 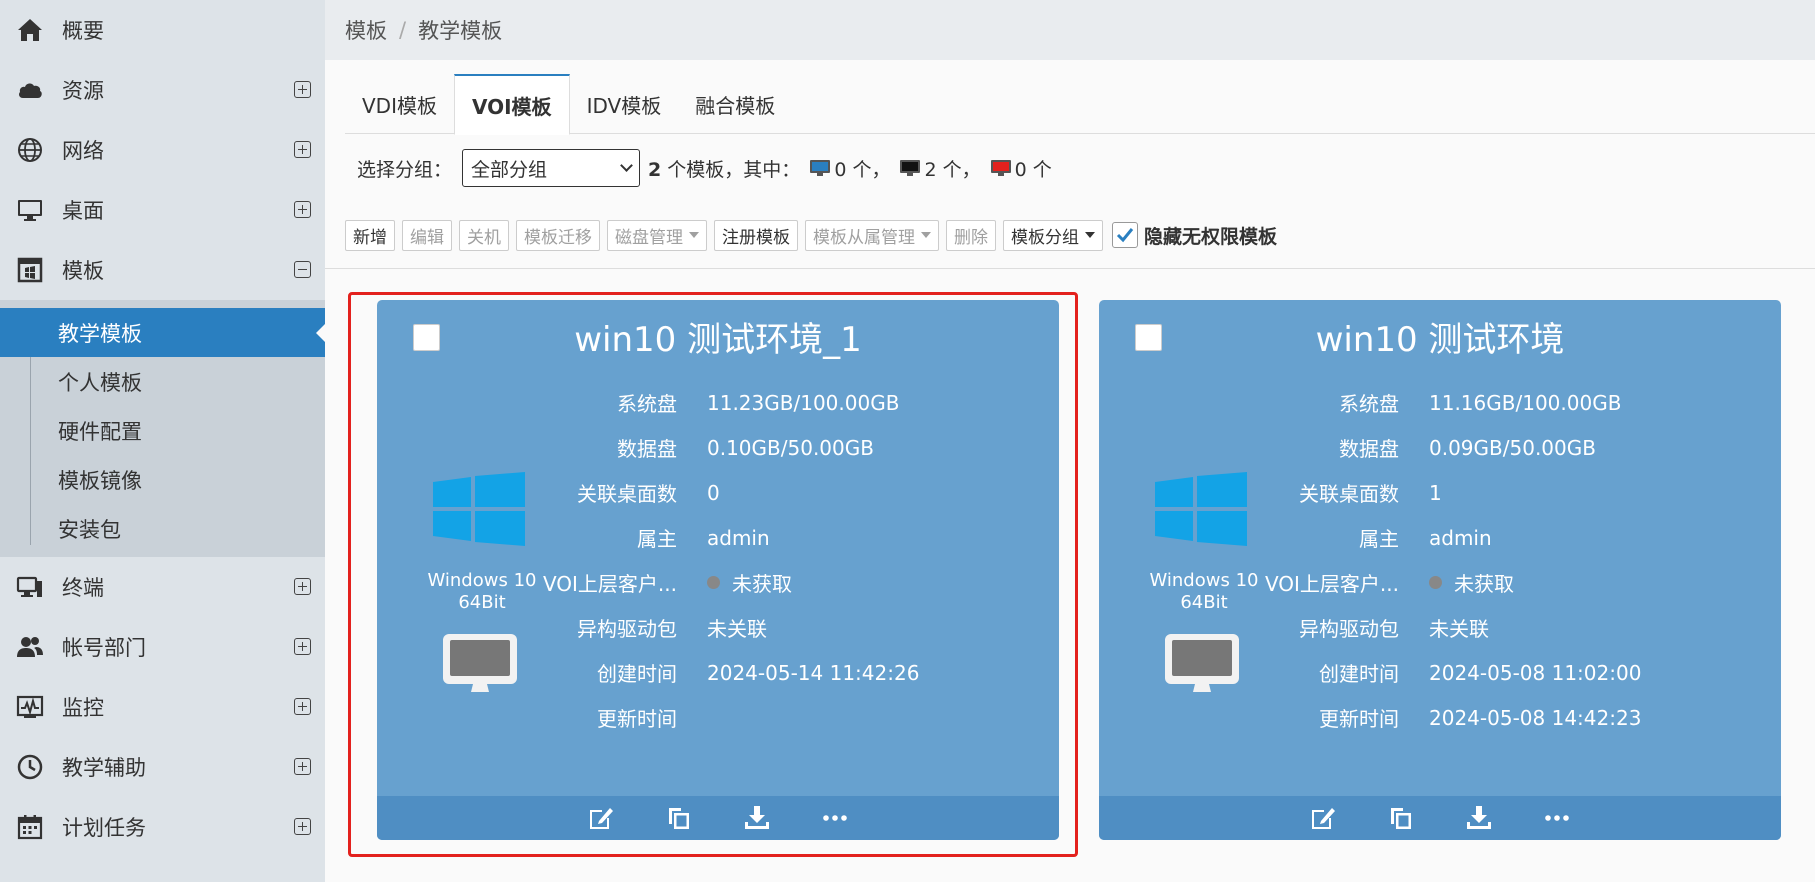 What do you see at coordinates (647, 627) in the screenshot?
I see `info-row: 异构驱动包 未关联` at bounding box center [647, 627].